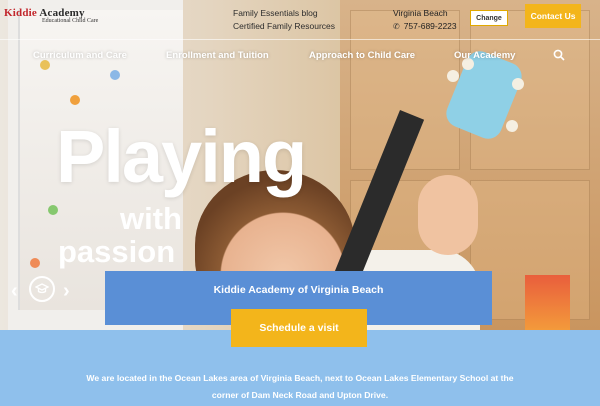  Describe the element at coordinates (298, 290) in the screenshot. I see `school-name: Kiddie Academy of Virginia Beach` at that location.